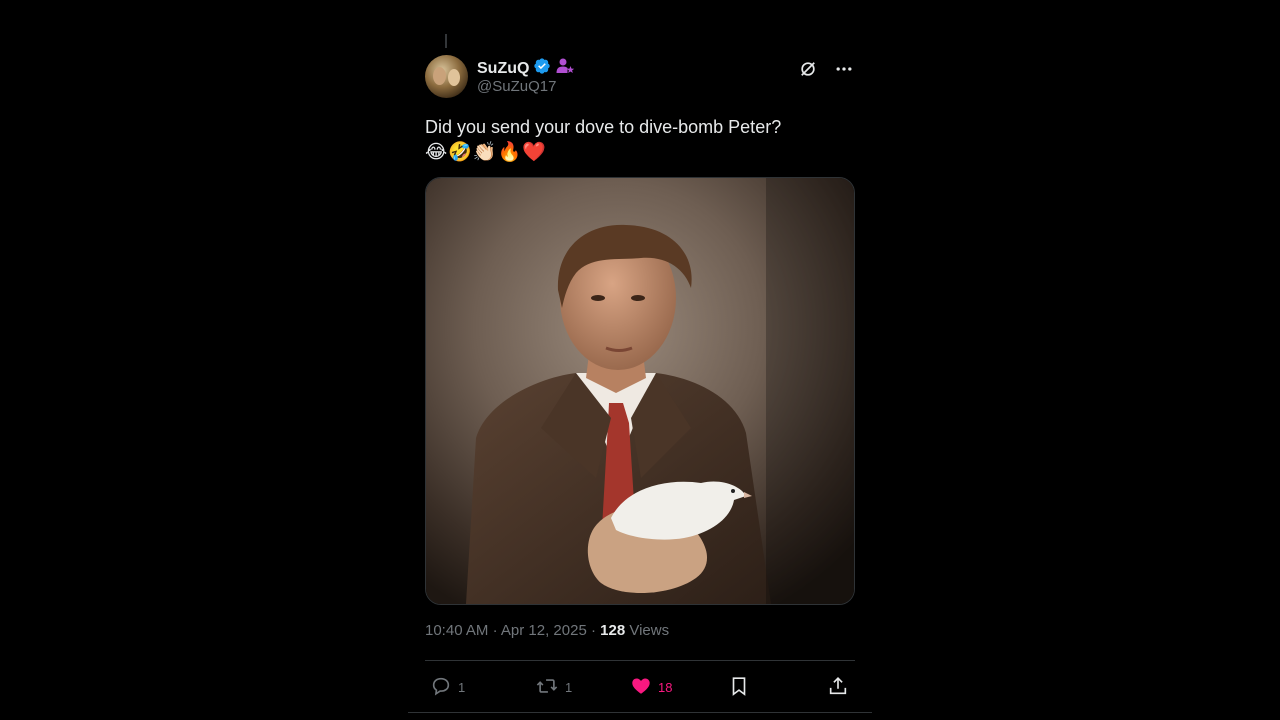  Describe the element at coordinates (441, 687) in the screenshot. I see `reply-icon` at that location.